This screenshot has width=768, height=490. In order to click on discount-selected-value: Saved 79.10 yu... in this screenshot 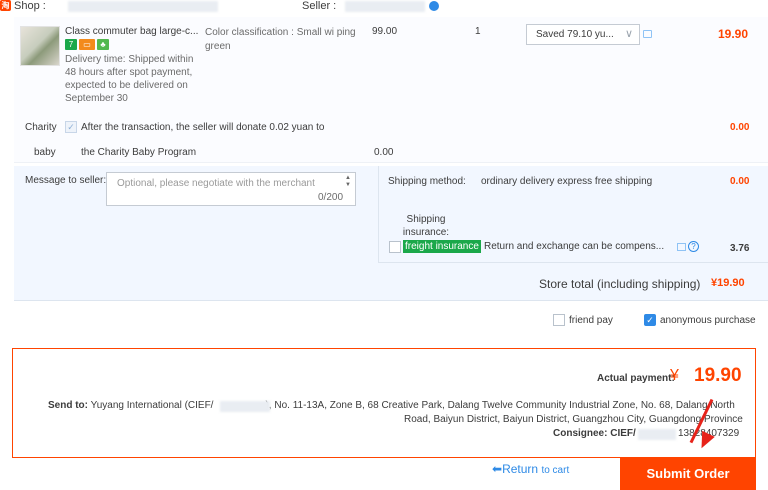, I will do `click(575, 34)`.